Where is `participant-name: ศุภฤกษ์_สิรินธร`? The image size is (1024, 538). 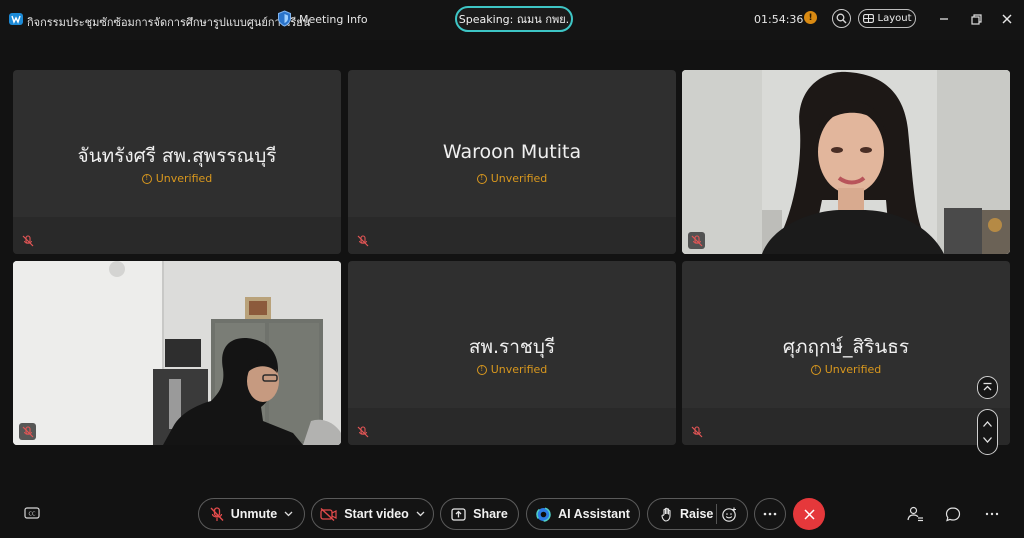
participant-name: ศุภฤกษ์_สิรินธร is located at coordinates (846, 347).